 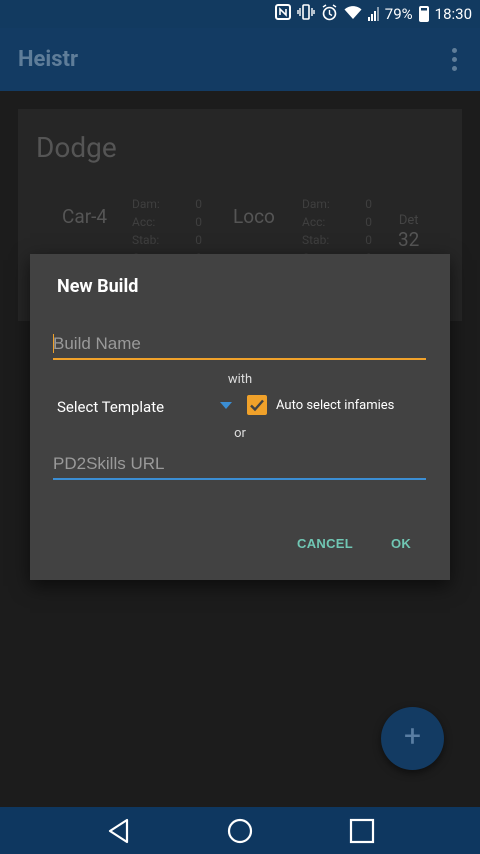 What do you see at coordinates (254, 216) in the screenshot?
I see `secondary-weapon-name: Loco` at bounding box center [254, 216].